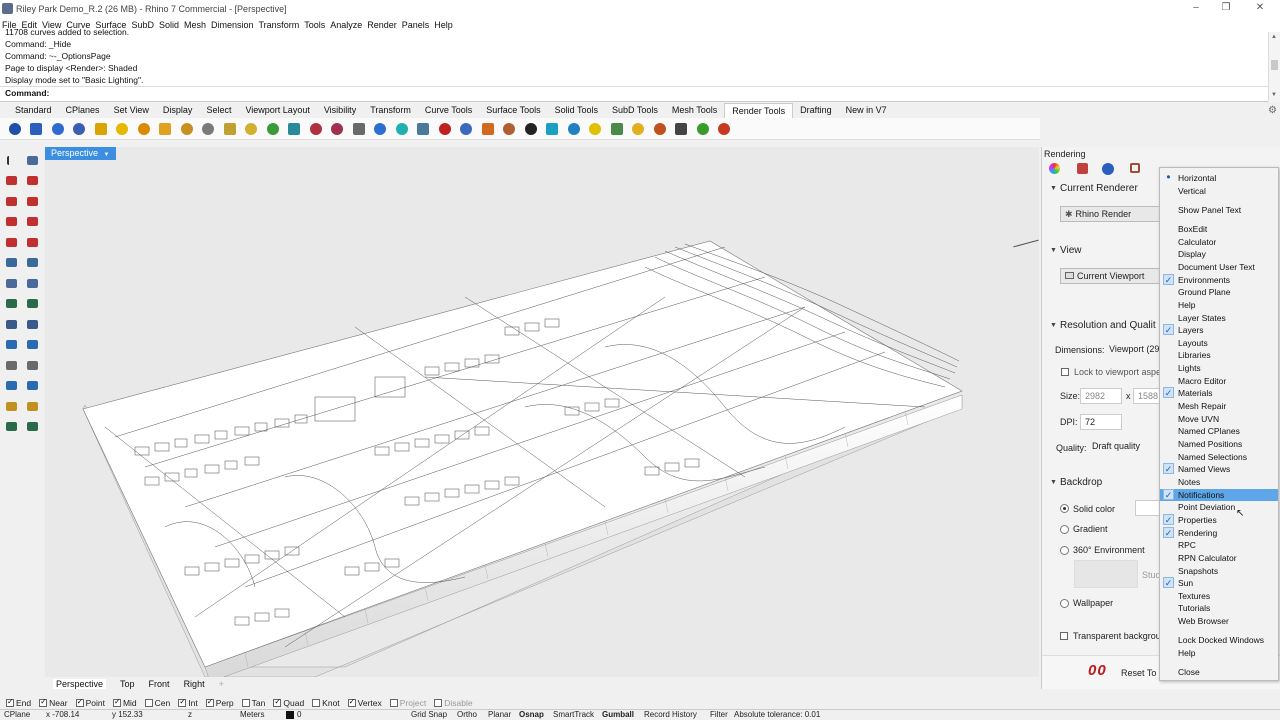  What do you see at coordinates (1135, 350) in the screenshot?
I see `dimensions-dropdown: Viewport (29` at bounding box center [1135, 350].